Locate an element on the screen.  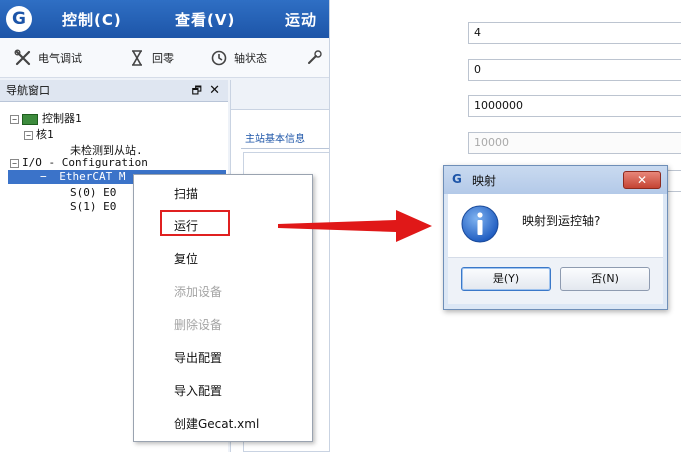
homing-label: 回零 is located at coordinates (163, 58).